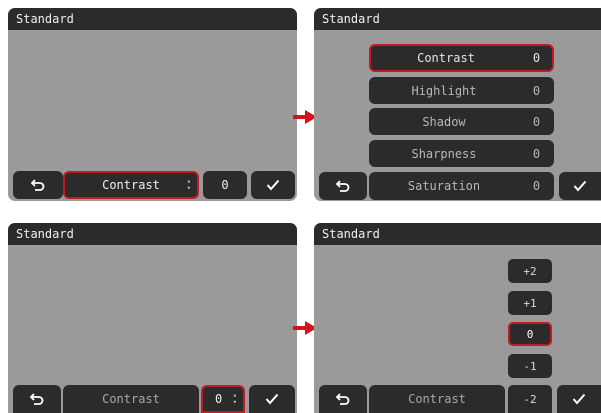 This screenshot has width=601, height=413. I want to click on panel-1-selector-label: Contrast, so click(131, 185).